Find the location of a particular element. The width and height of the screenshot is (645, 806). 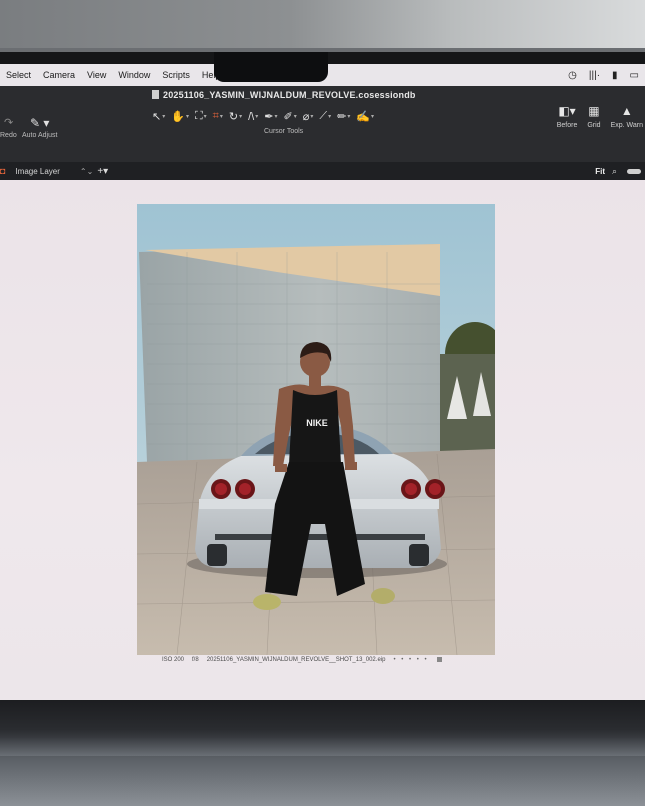

audio-icon: |||· is located at coordinates (594, 75).